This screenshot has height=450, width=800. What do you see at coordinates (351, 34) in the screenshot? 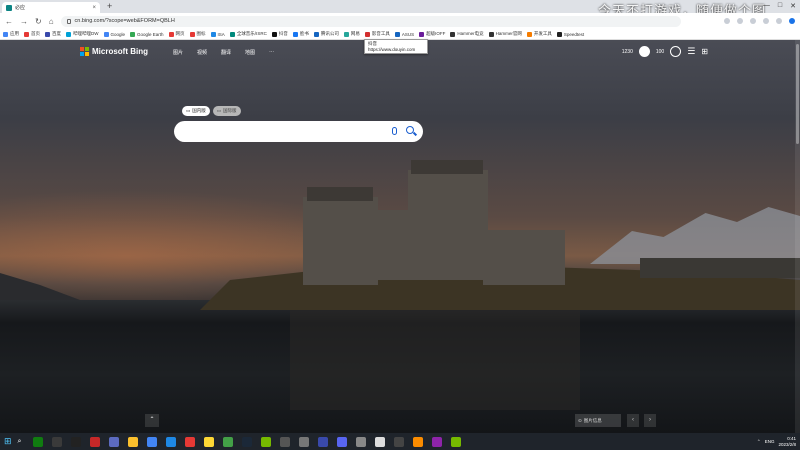
I see `bookmark-item: 网易` at bounding box center [351, 34].